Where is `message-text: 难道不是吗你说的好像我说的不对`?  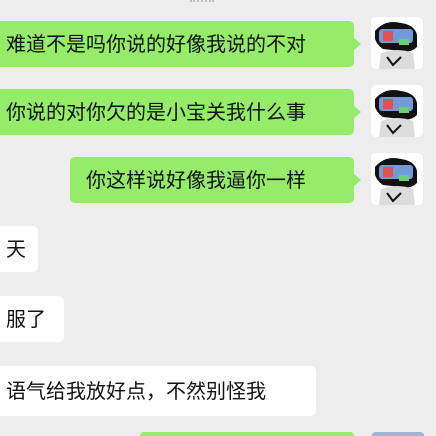
message-text: 难道不是吗你说的好像我说的不对 is located at coordinates (156, 44).